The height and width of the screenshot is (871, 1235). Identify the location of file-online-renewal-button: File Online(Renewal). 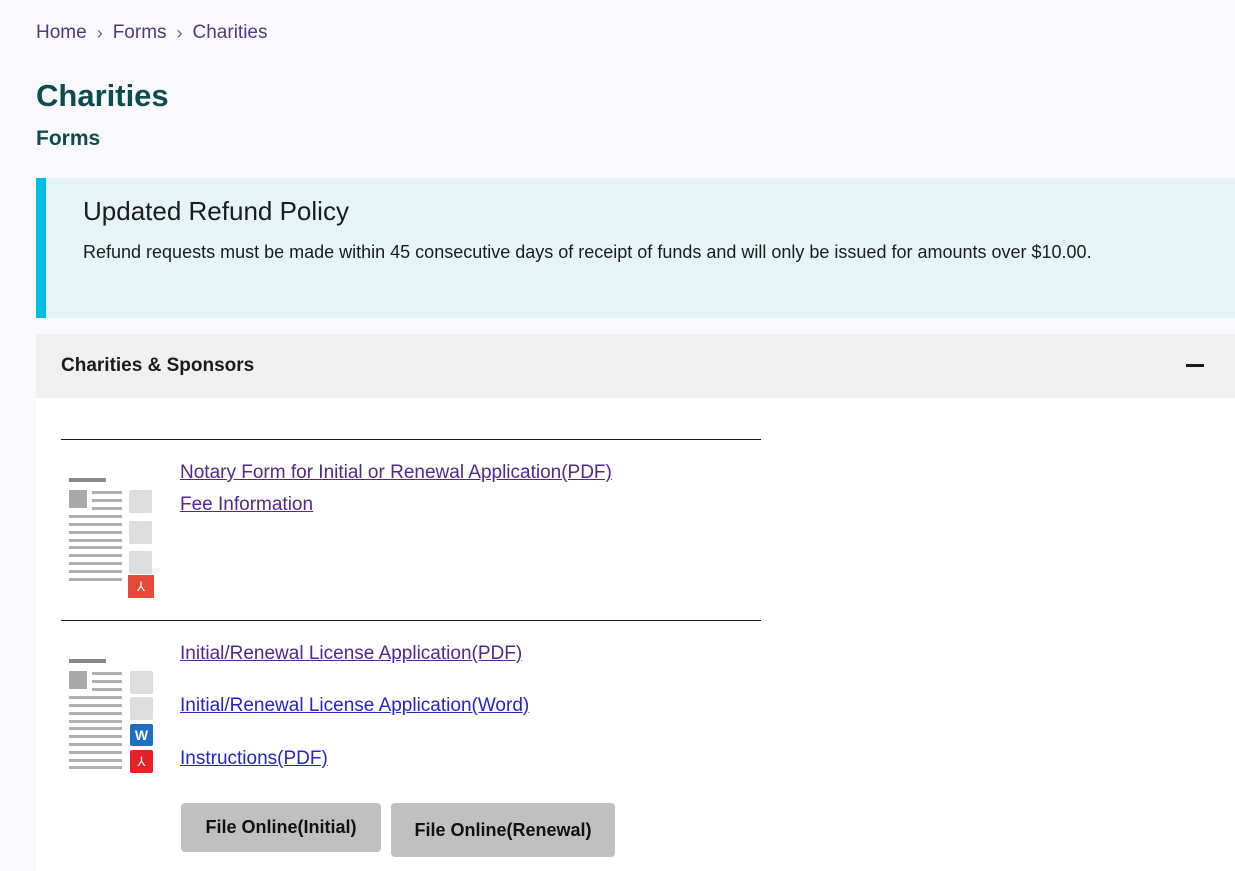
(503, 830).